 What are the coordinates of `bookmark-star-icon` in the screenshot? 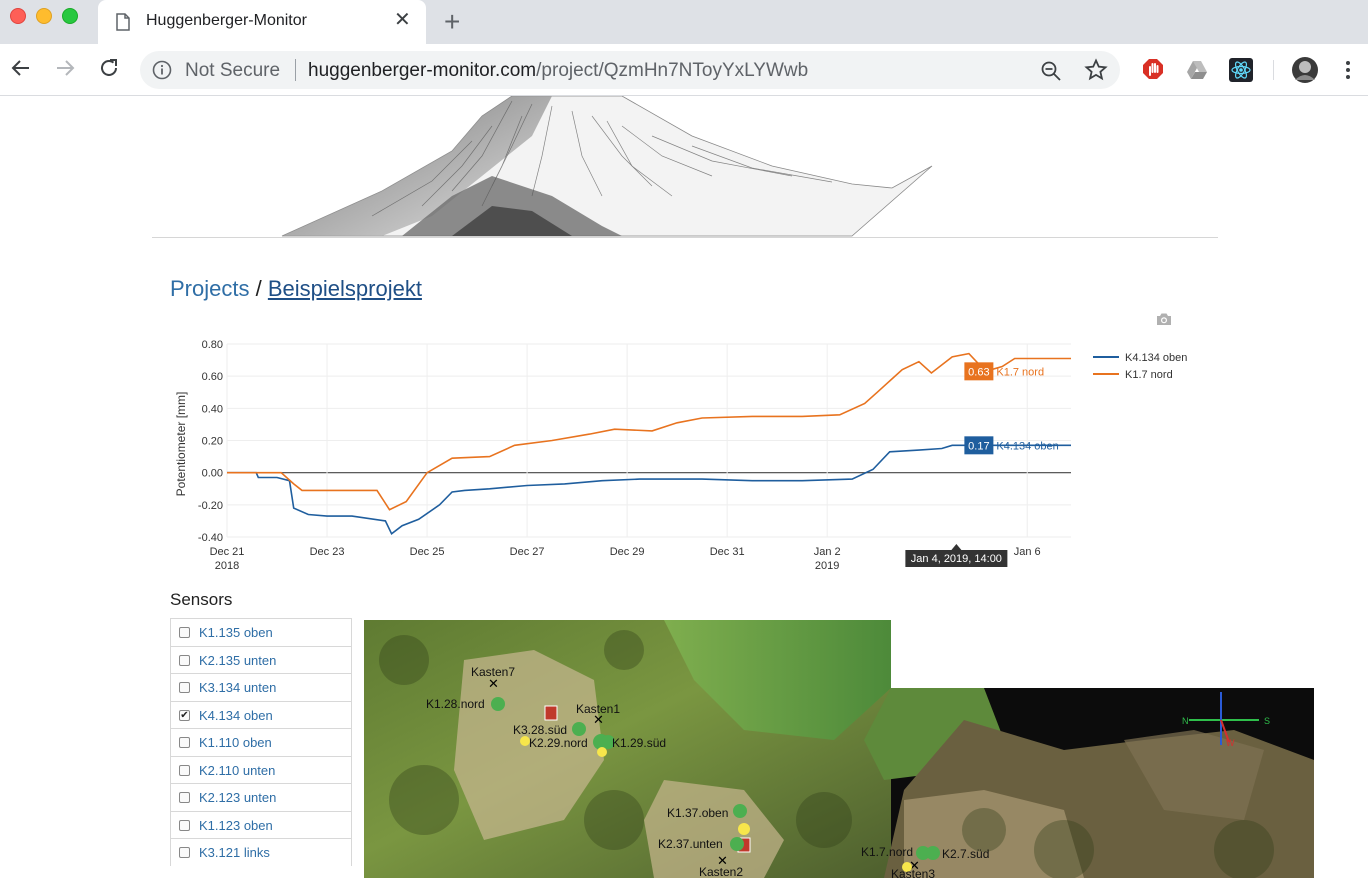 It's located at (1096, 70).